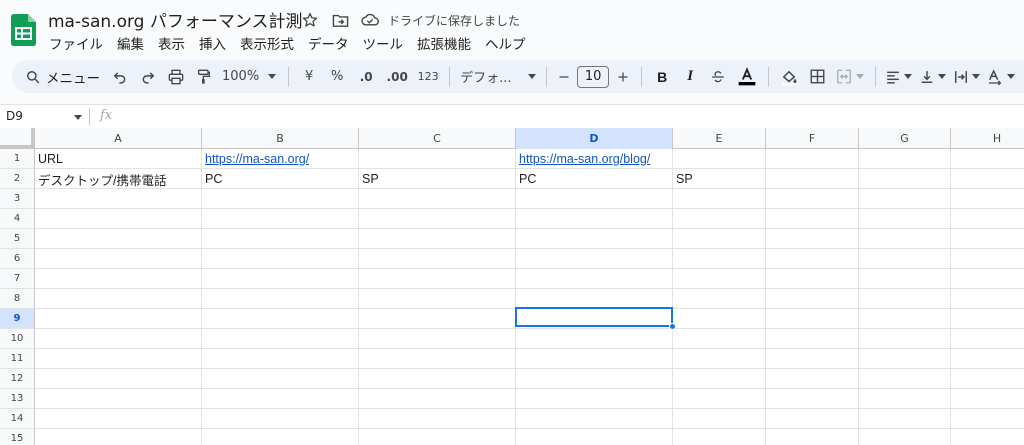 The width and height of the screenshot is (1024, 445). Describe the element at coordinates (270, 43) in the screenshot. I see `menu-format: 表示形式` at that location.